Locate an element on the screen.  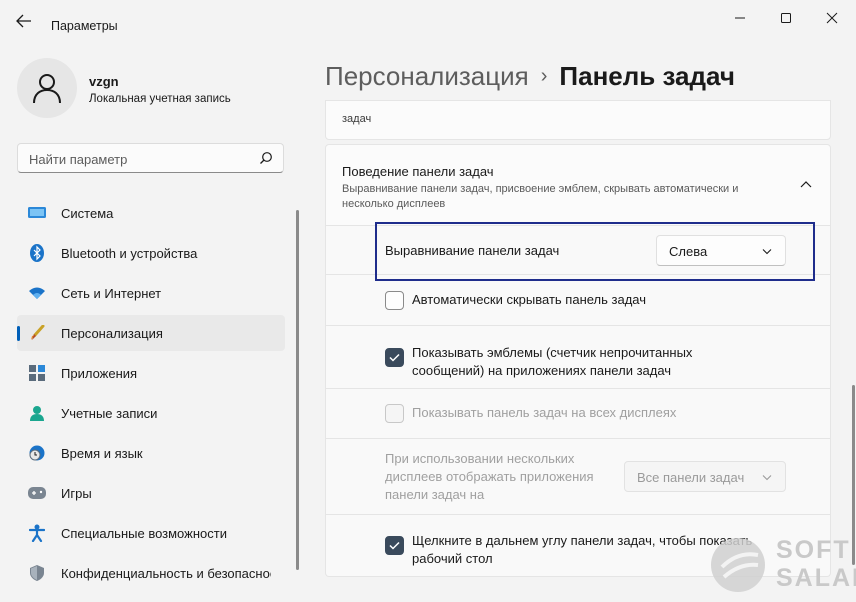
auto-hide-checkbox is located at coordinates (394, 300).